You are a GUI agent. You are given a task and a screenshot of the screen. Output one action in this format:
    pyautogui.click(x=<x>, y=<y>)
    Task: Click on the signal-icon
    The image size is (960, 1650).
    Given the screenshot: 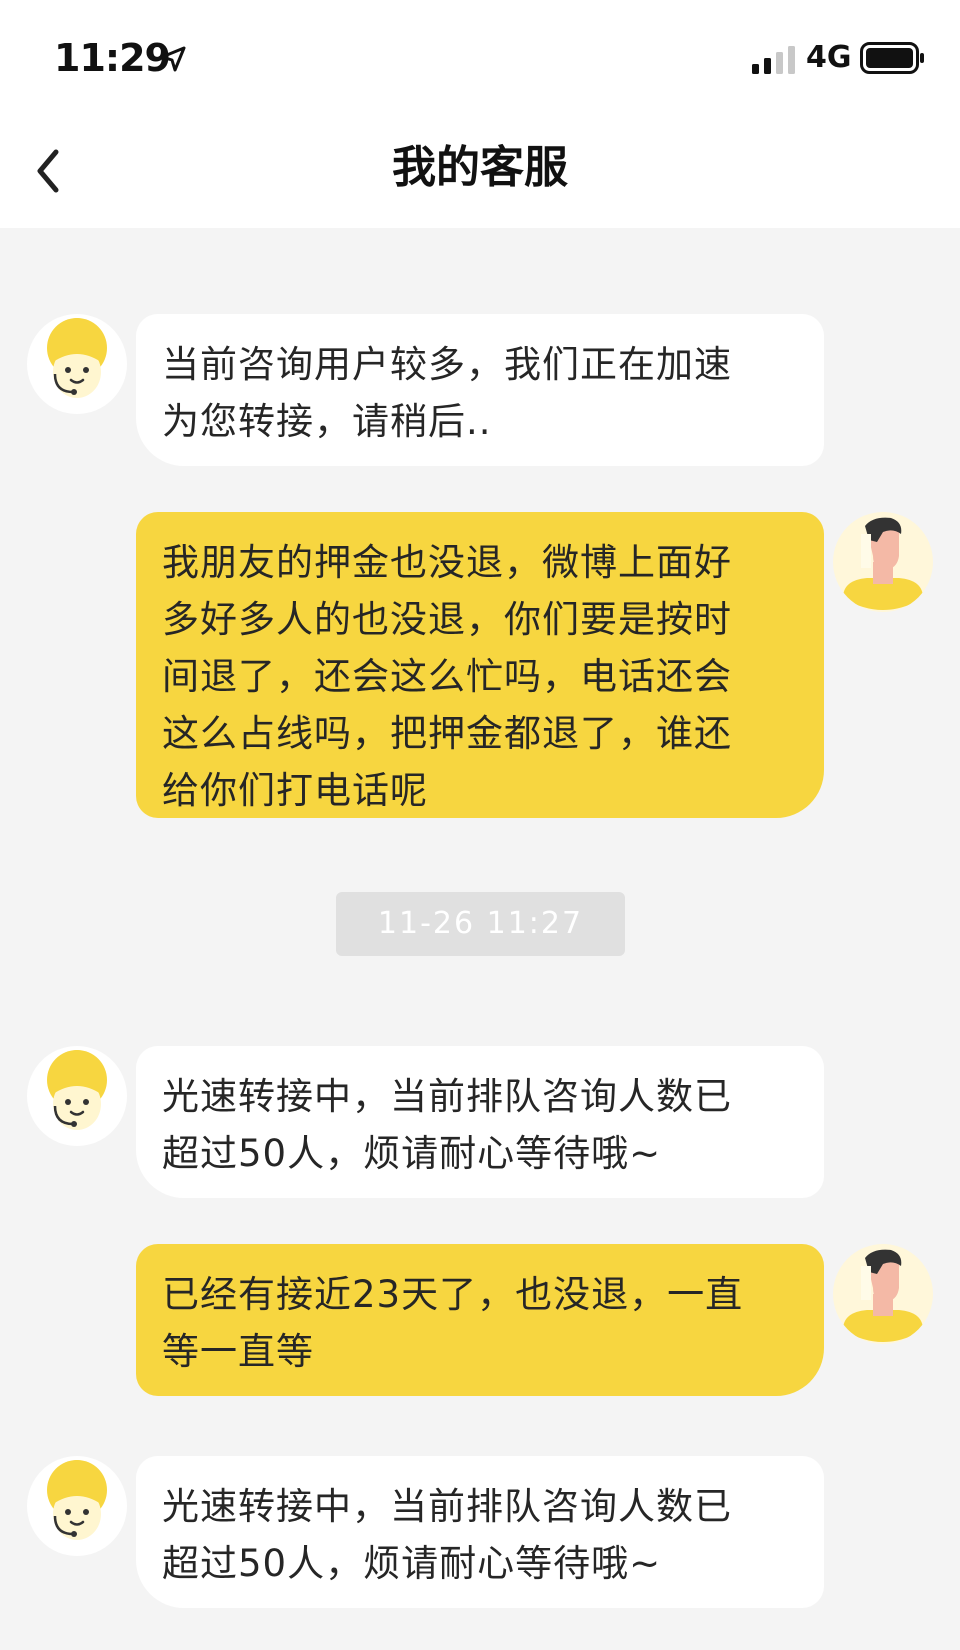 What is the action you would take?
    pyautogui.click(x=773, y=60)
    